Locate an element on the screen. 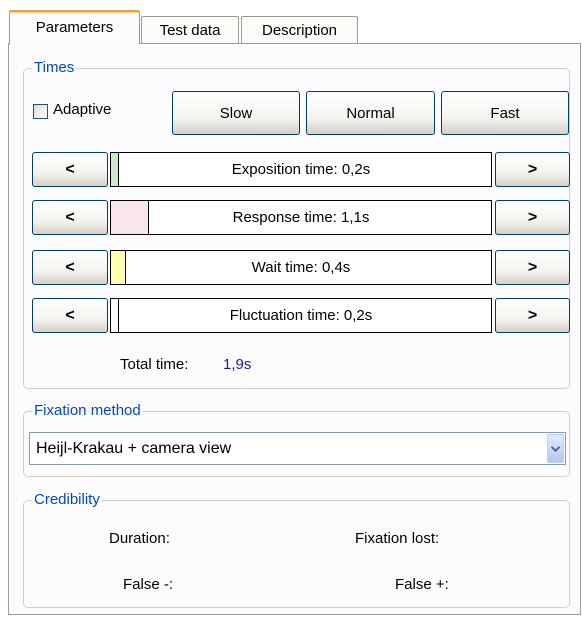  tab-test-data: Test data is located at coordinates (190, 29).